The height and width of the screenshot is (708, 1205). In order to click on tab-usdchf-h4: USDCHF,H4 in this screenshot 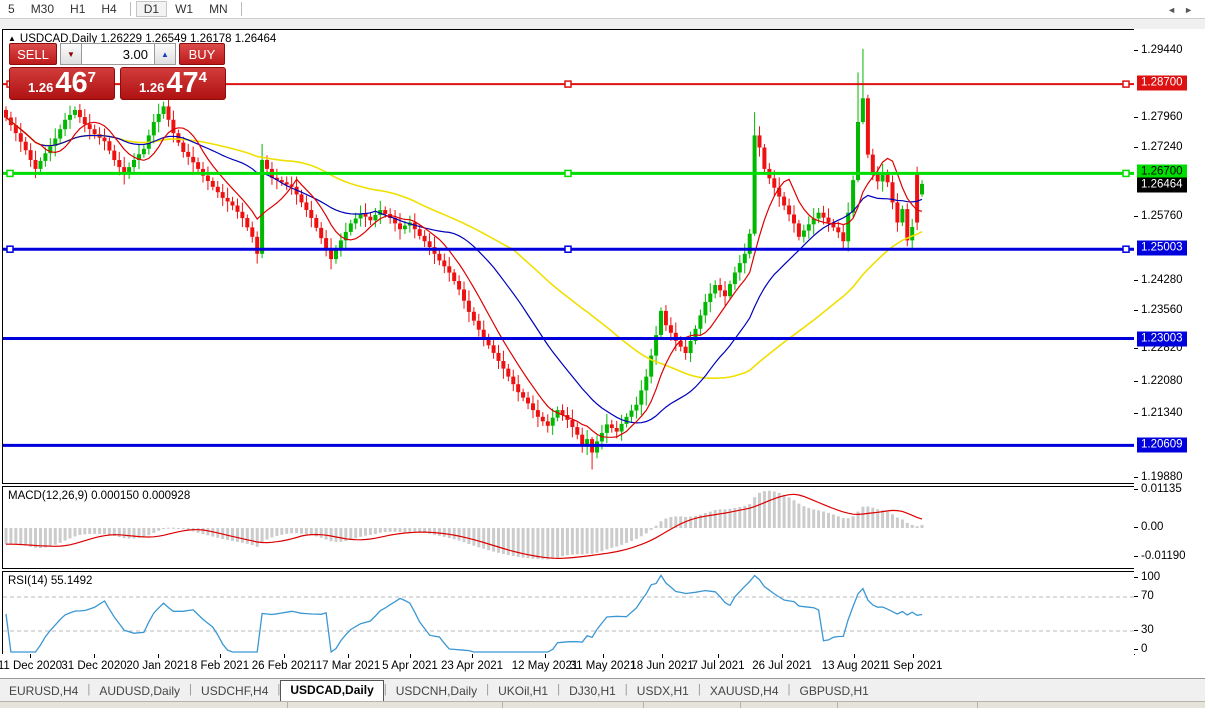, I will do `click(234, 691)`.